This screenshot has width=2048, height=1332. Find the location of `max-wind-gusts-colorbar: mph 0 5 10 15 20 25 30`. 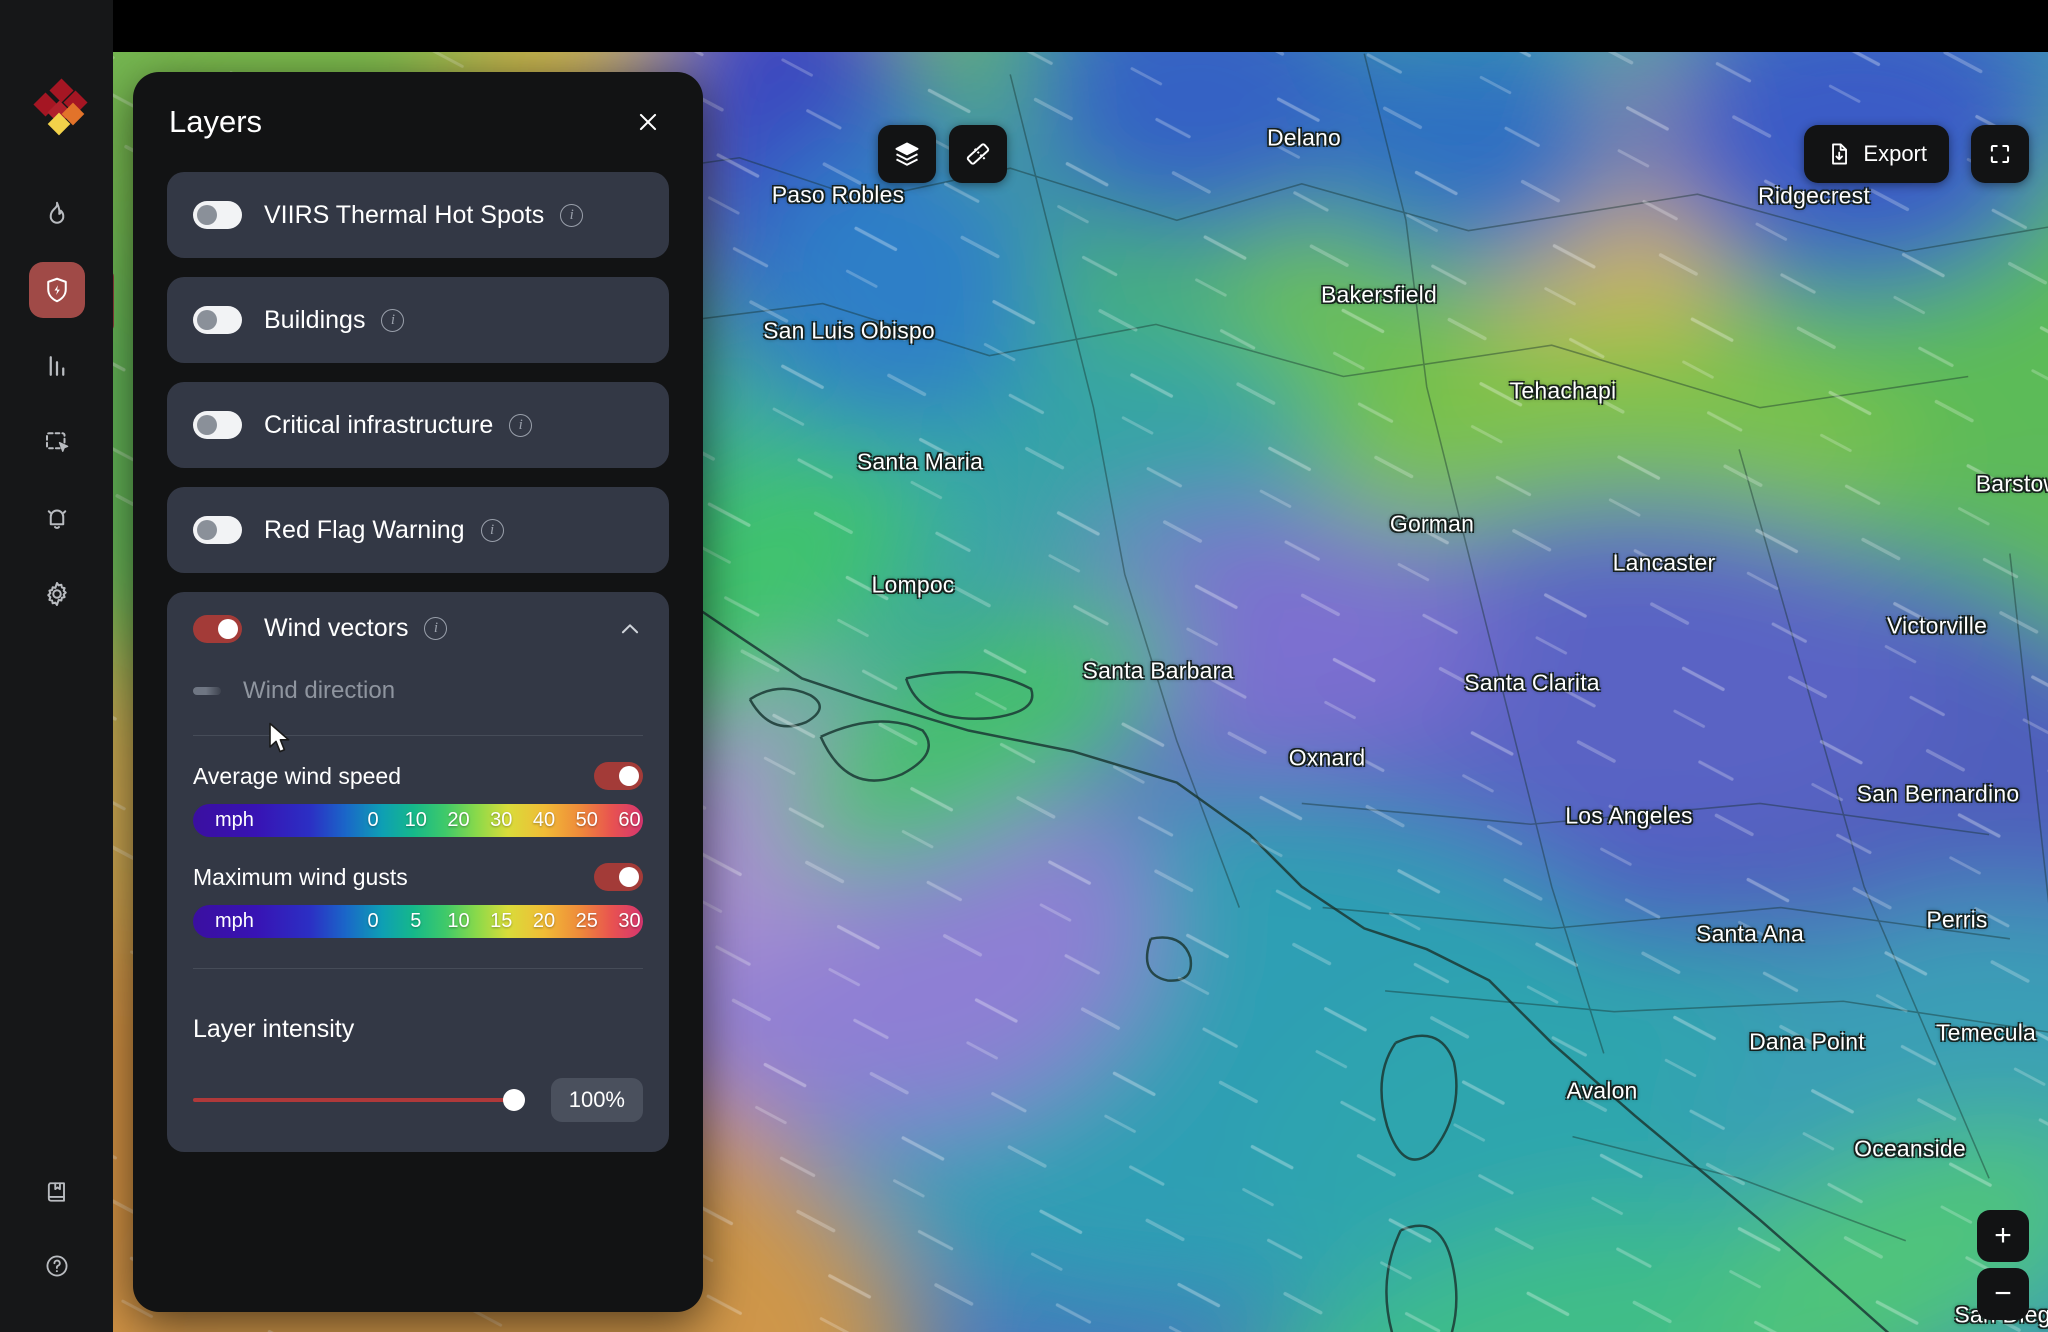

max-wind-gusts-colorbar: mph 0 5 10 15 20 25 30 is located at coordinates (418, 921).